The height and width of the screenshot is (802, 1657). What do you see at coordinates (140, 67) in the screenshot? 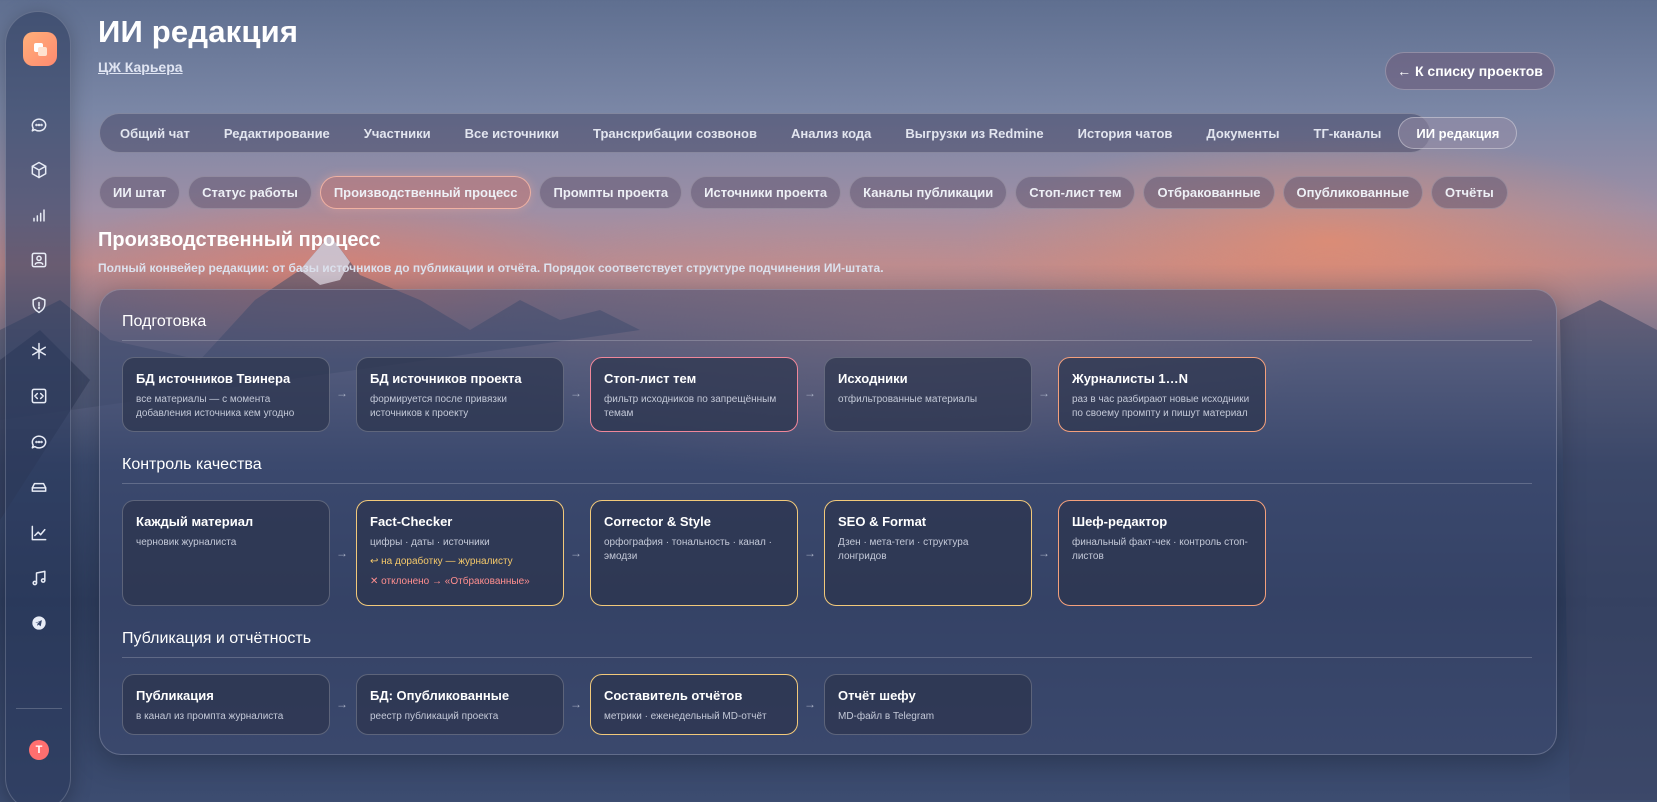
I see `breadcrumb-link: ЦЖ Карьера` at bounding box center [140, 67].